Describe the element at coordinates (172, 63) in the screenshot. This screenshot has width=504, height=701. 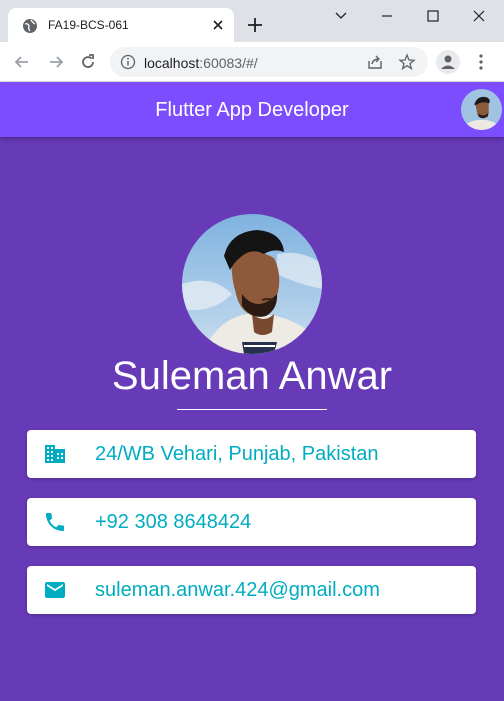
I see `url-host: localhost` at that location.